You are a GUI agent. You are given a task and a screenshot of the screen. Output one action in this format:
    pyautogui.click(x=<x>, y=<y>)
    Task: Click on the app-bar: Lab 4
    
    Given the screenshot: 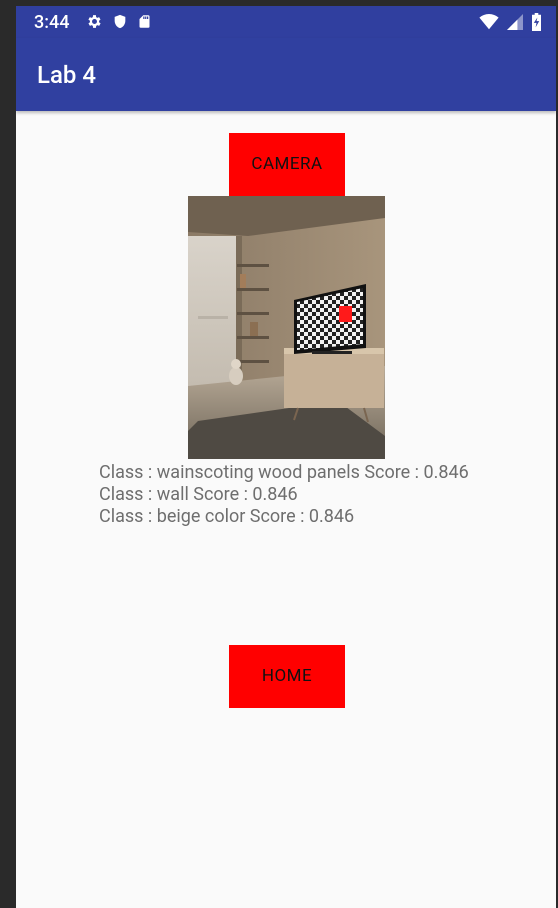 What is the action you would take?
    pyautogui.click(x=286, y=74)
    